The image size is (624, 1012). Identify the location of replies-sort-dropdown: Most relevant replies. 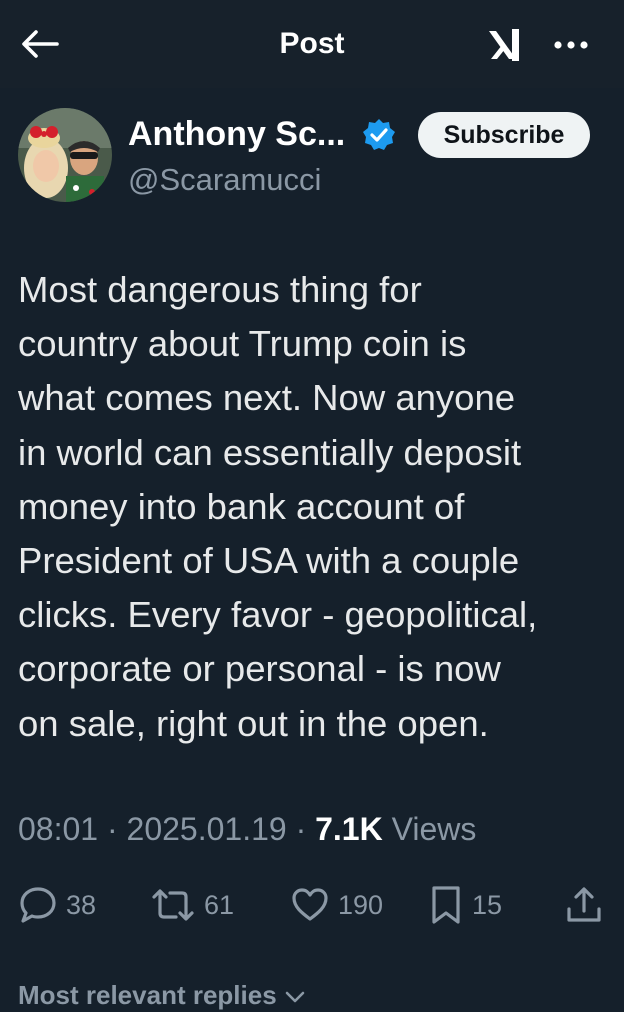
(162, 995).